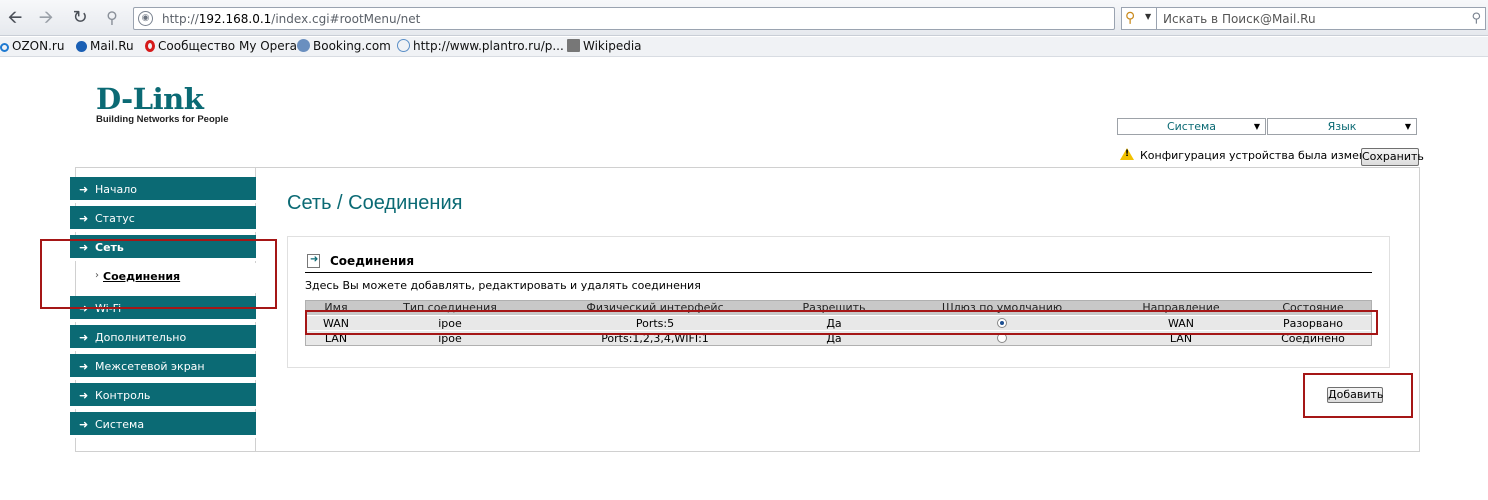  What do you see at coordinates (1138, 18) in the screenshot?
I see `search-engine-selector: ⚲ ▼` at bounding box center [1138, 18].